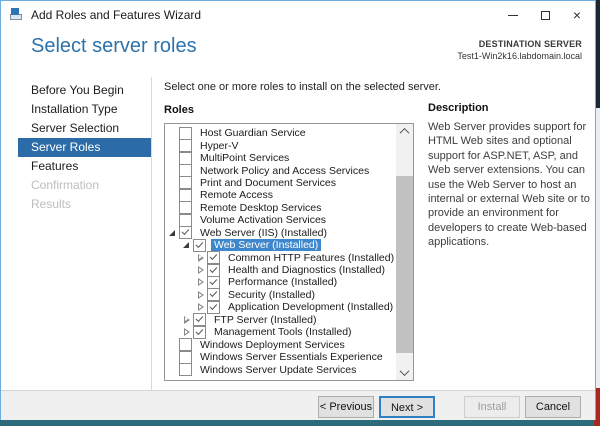 Image resolution: width=600 pixels, height=426 pixels. I want to click on role-row: Network Policy and Access Services, so click(280, 171).